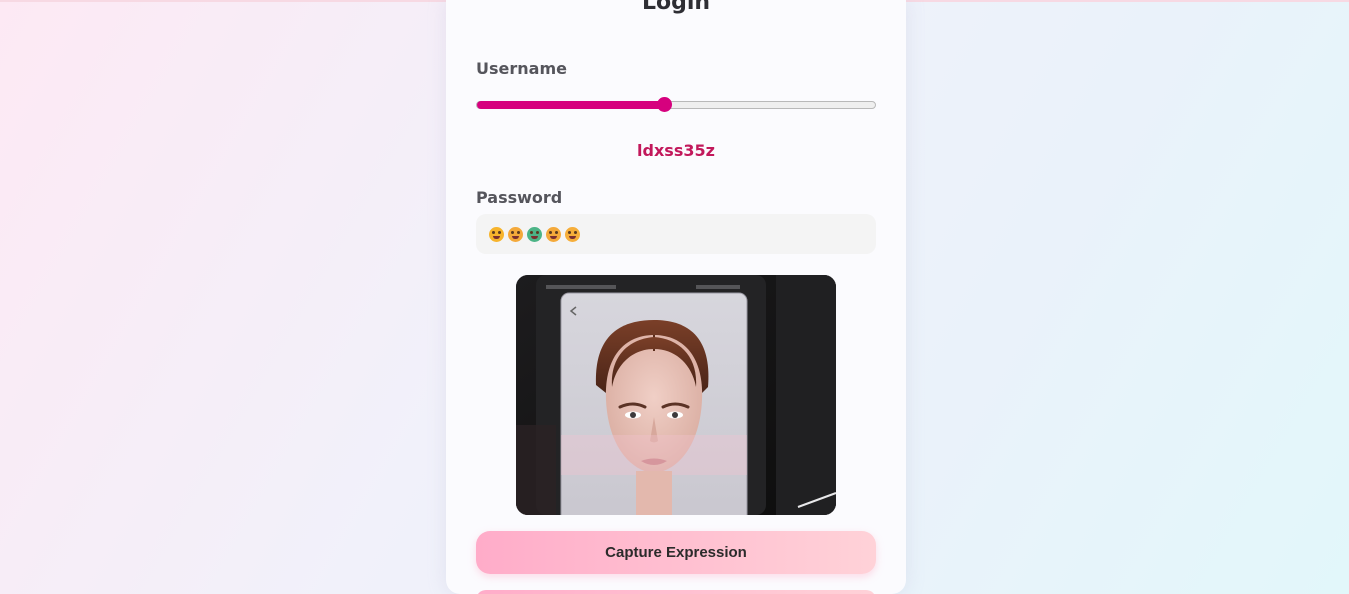 This screenshot has height=594, width=1349. Describe the element at coordinates (664, 104) in the screenshot. I see `username-slider-thumb` at that location.